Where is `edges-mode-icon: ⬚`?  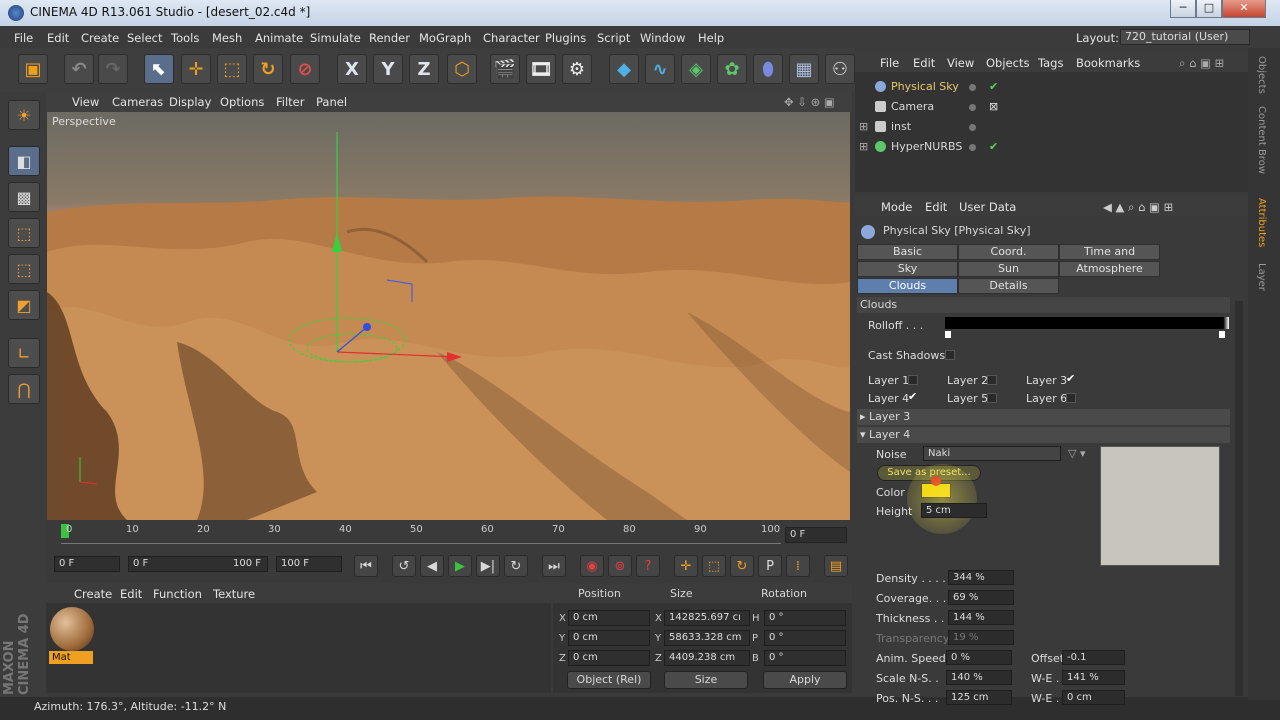 edges-mode-icon: ⬚ is located at coordinates (24, 269).